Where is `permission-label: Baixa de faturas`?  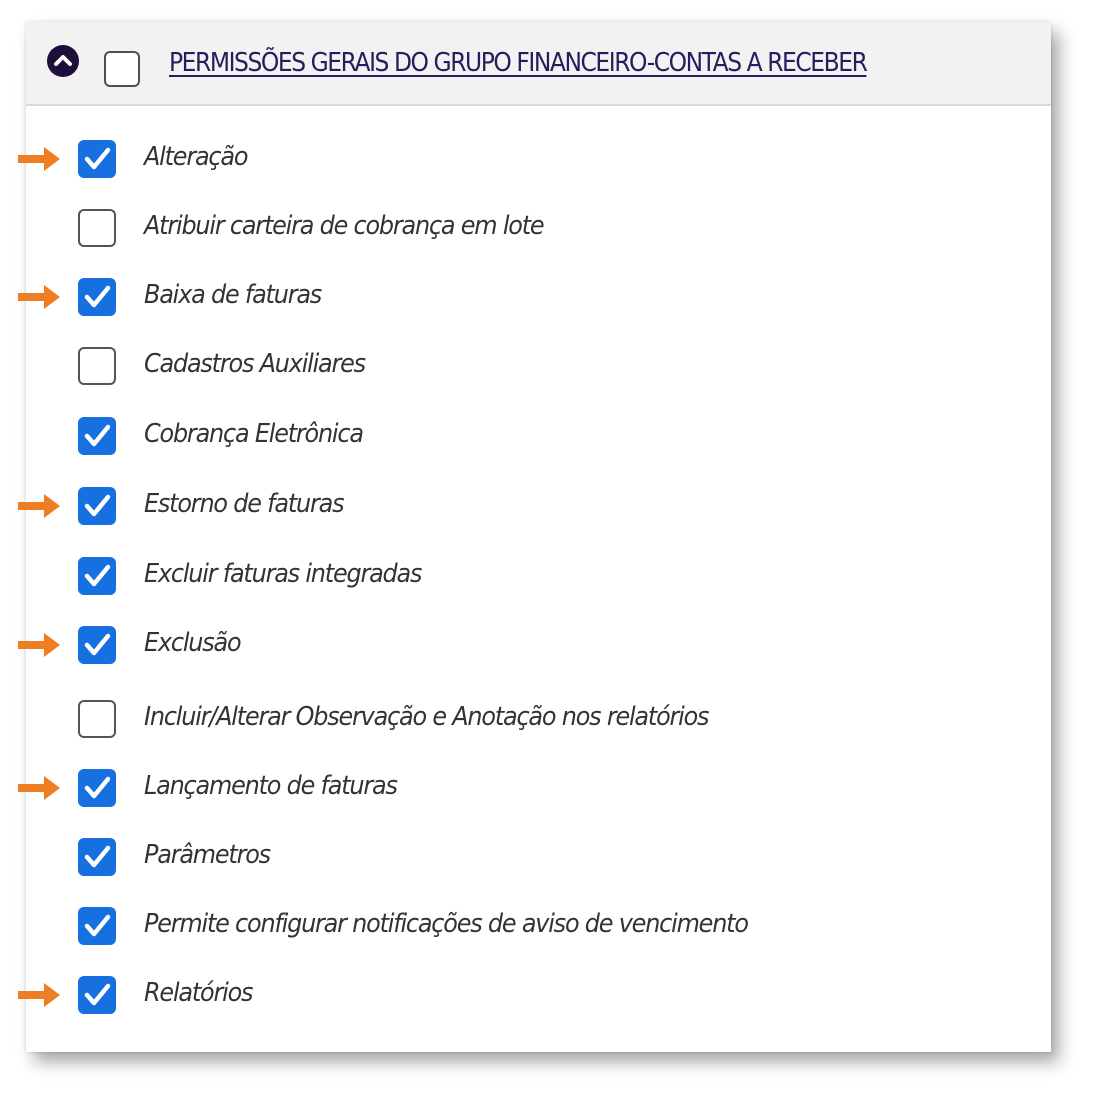 permission-label: Baixa de faturas is located at coordinates (233, 295).